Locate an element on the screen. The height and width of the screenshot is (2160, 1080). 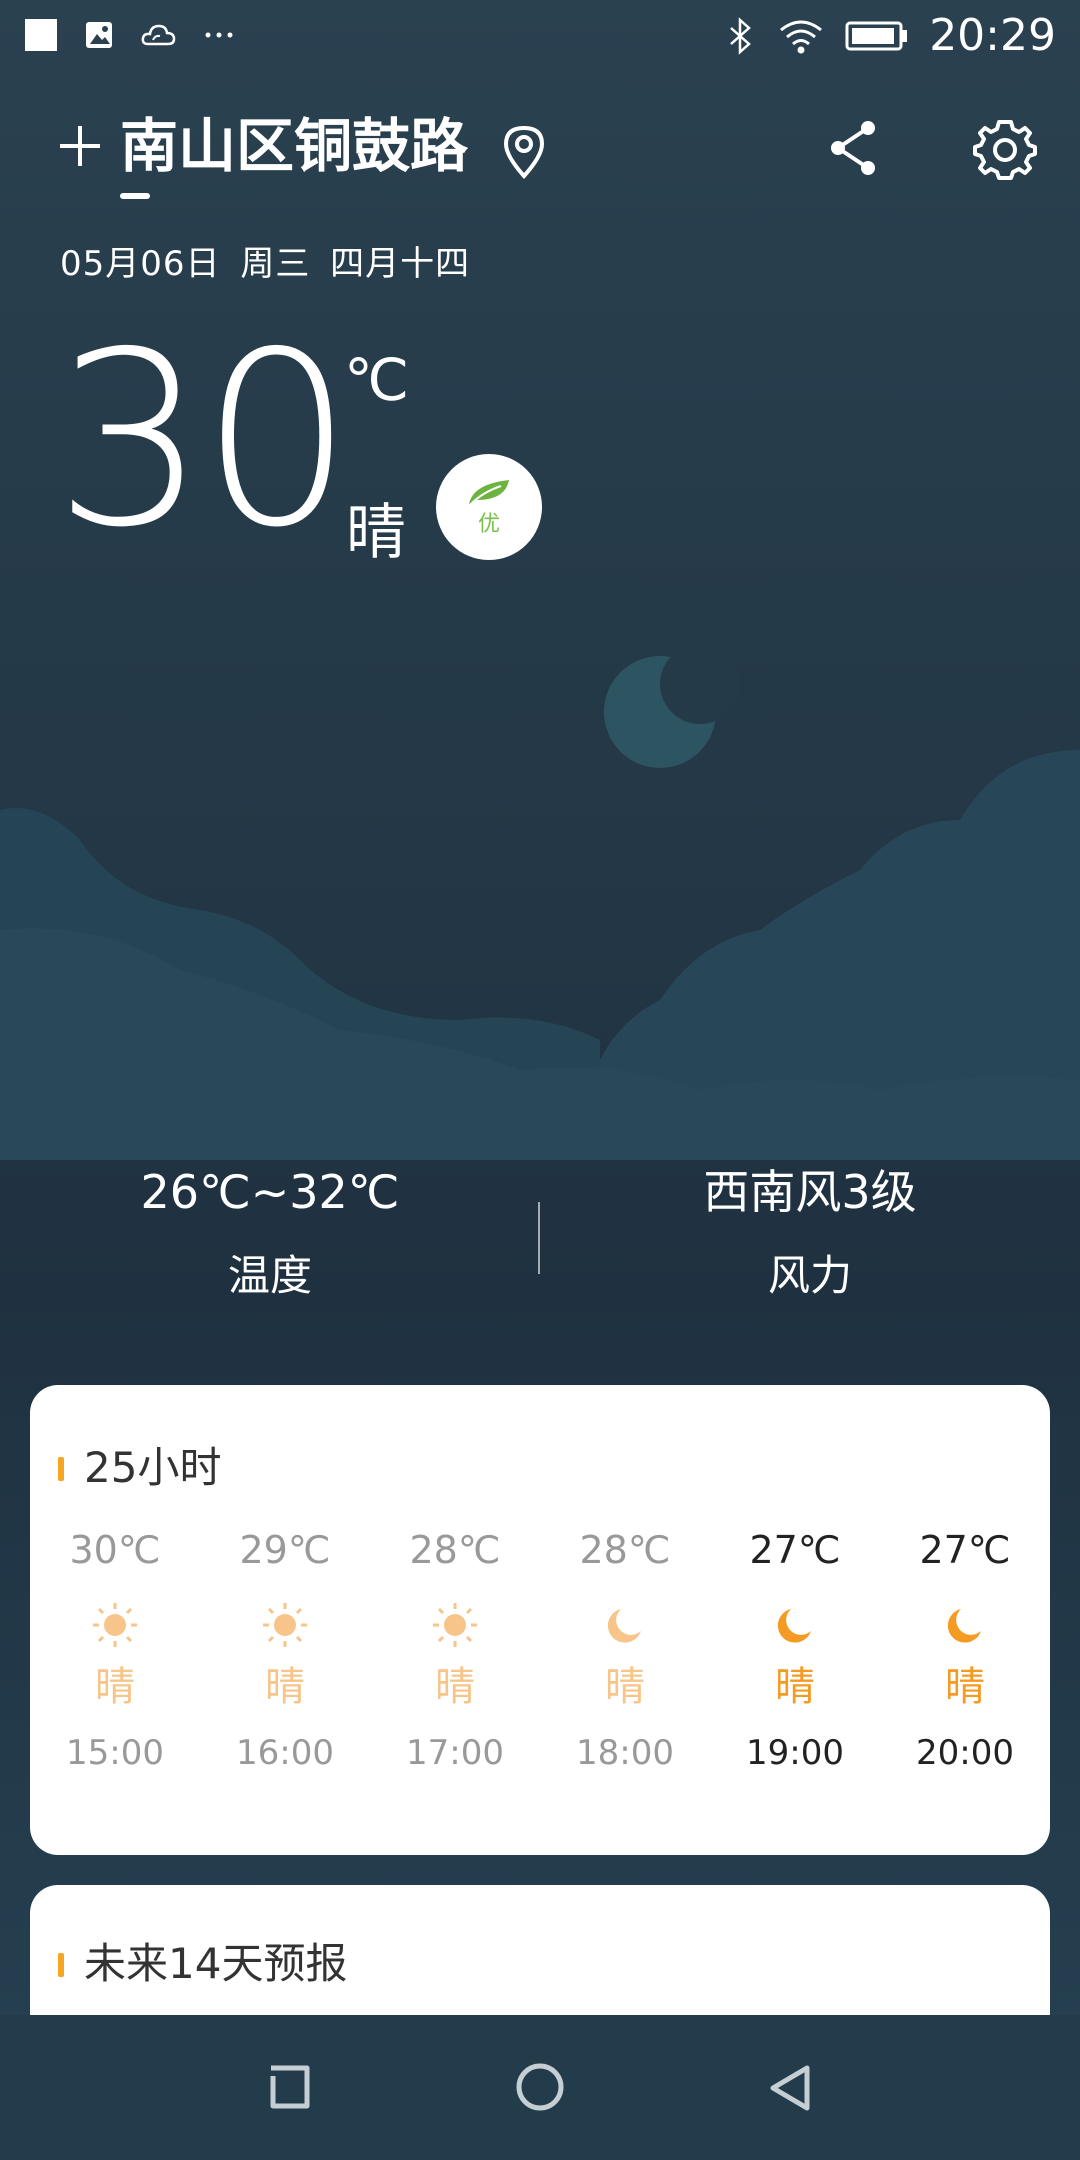
share-icon is located at coordinates (853, 148).